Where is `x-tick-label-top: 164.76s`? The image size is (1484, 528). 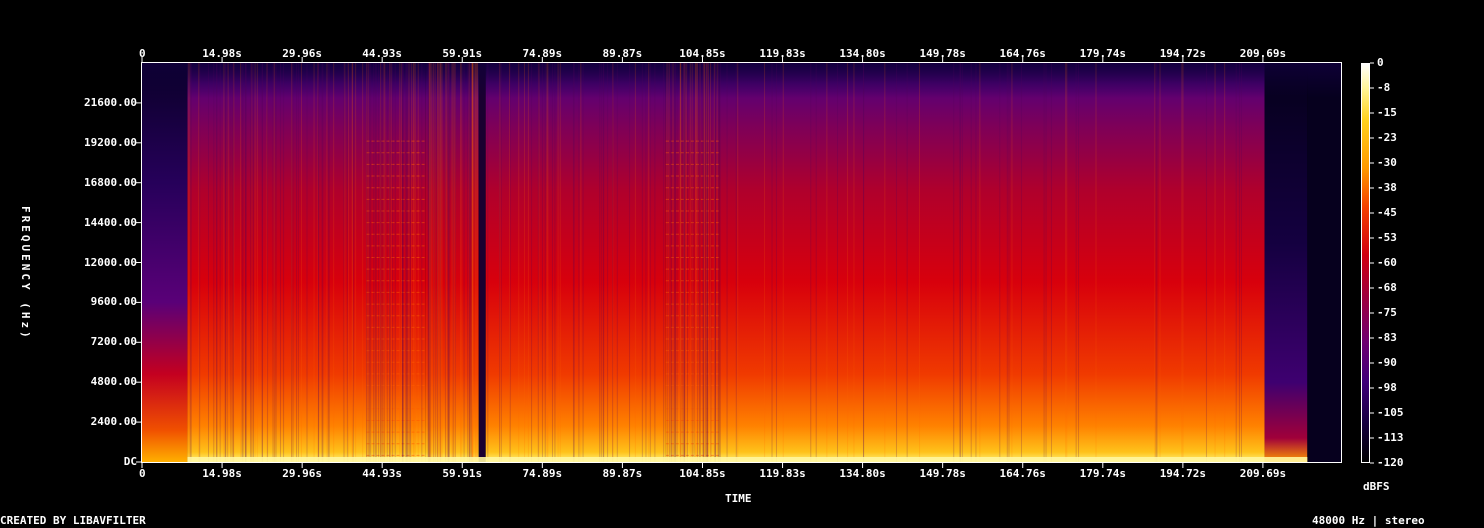 x-tick-label-top: 164.76s is located at coordinates (1022, 53).